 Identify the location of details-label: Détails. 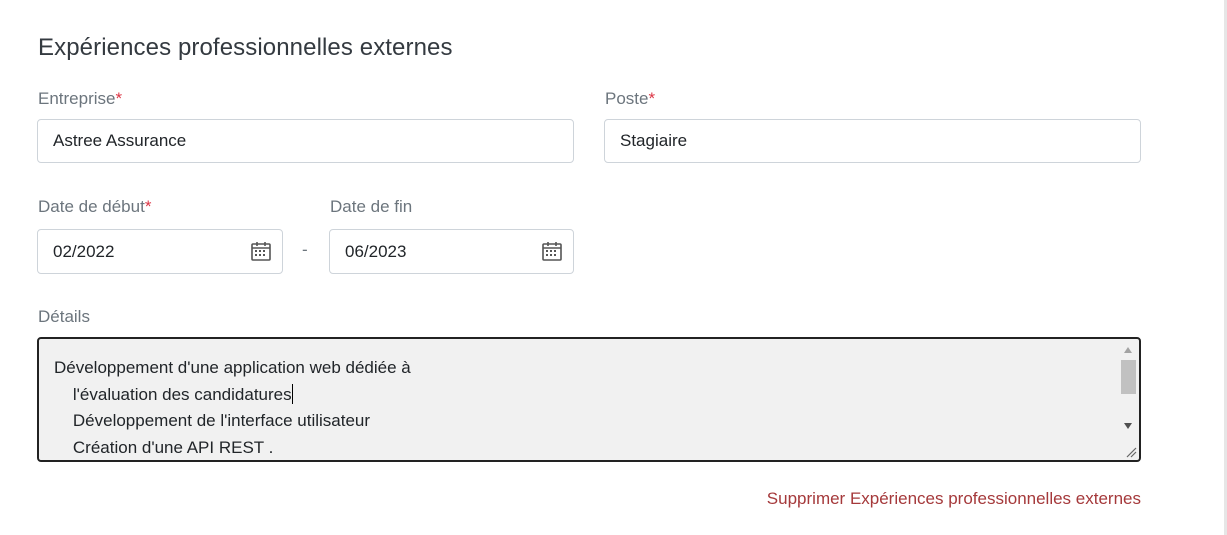
(64, 317).